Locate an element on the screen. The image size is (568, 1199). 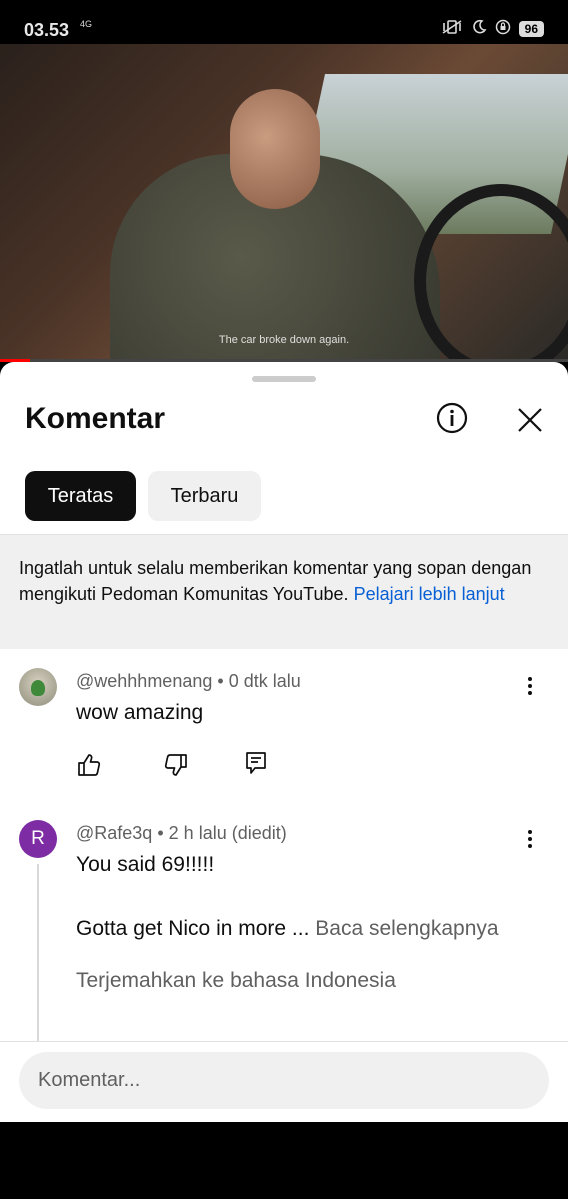
reply-icon is located at coordinates (256, 763).